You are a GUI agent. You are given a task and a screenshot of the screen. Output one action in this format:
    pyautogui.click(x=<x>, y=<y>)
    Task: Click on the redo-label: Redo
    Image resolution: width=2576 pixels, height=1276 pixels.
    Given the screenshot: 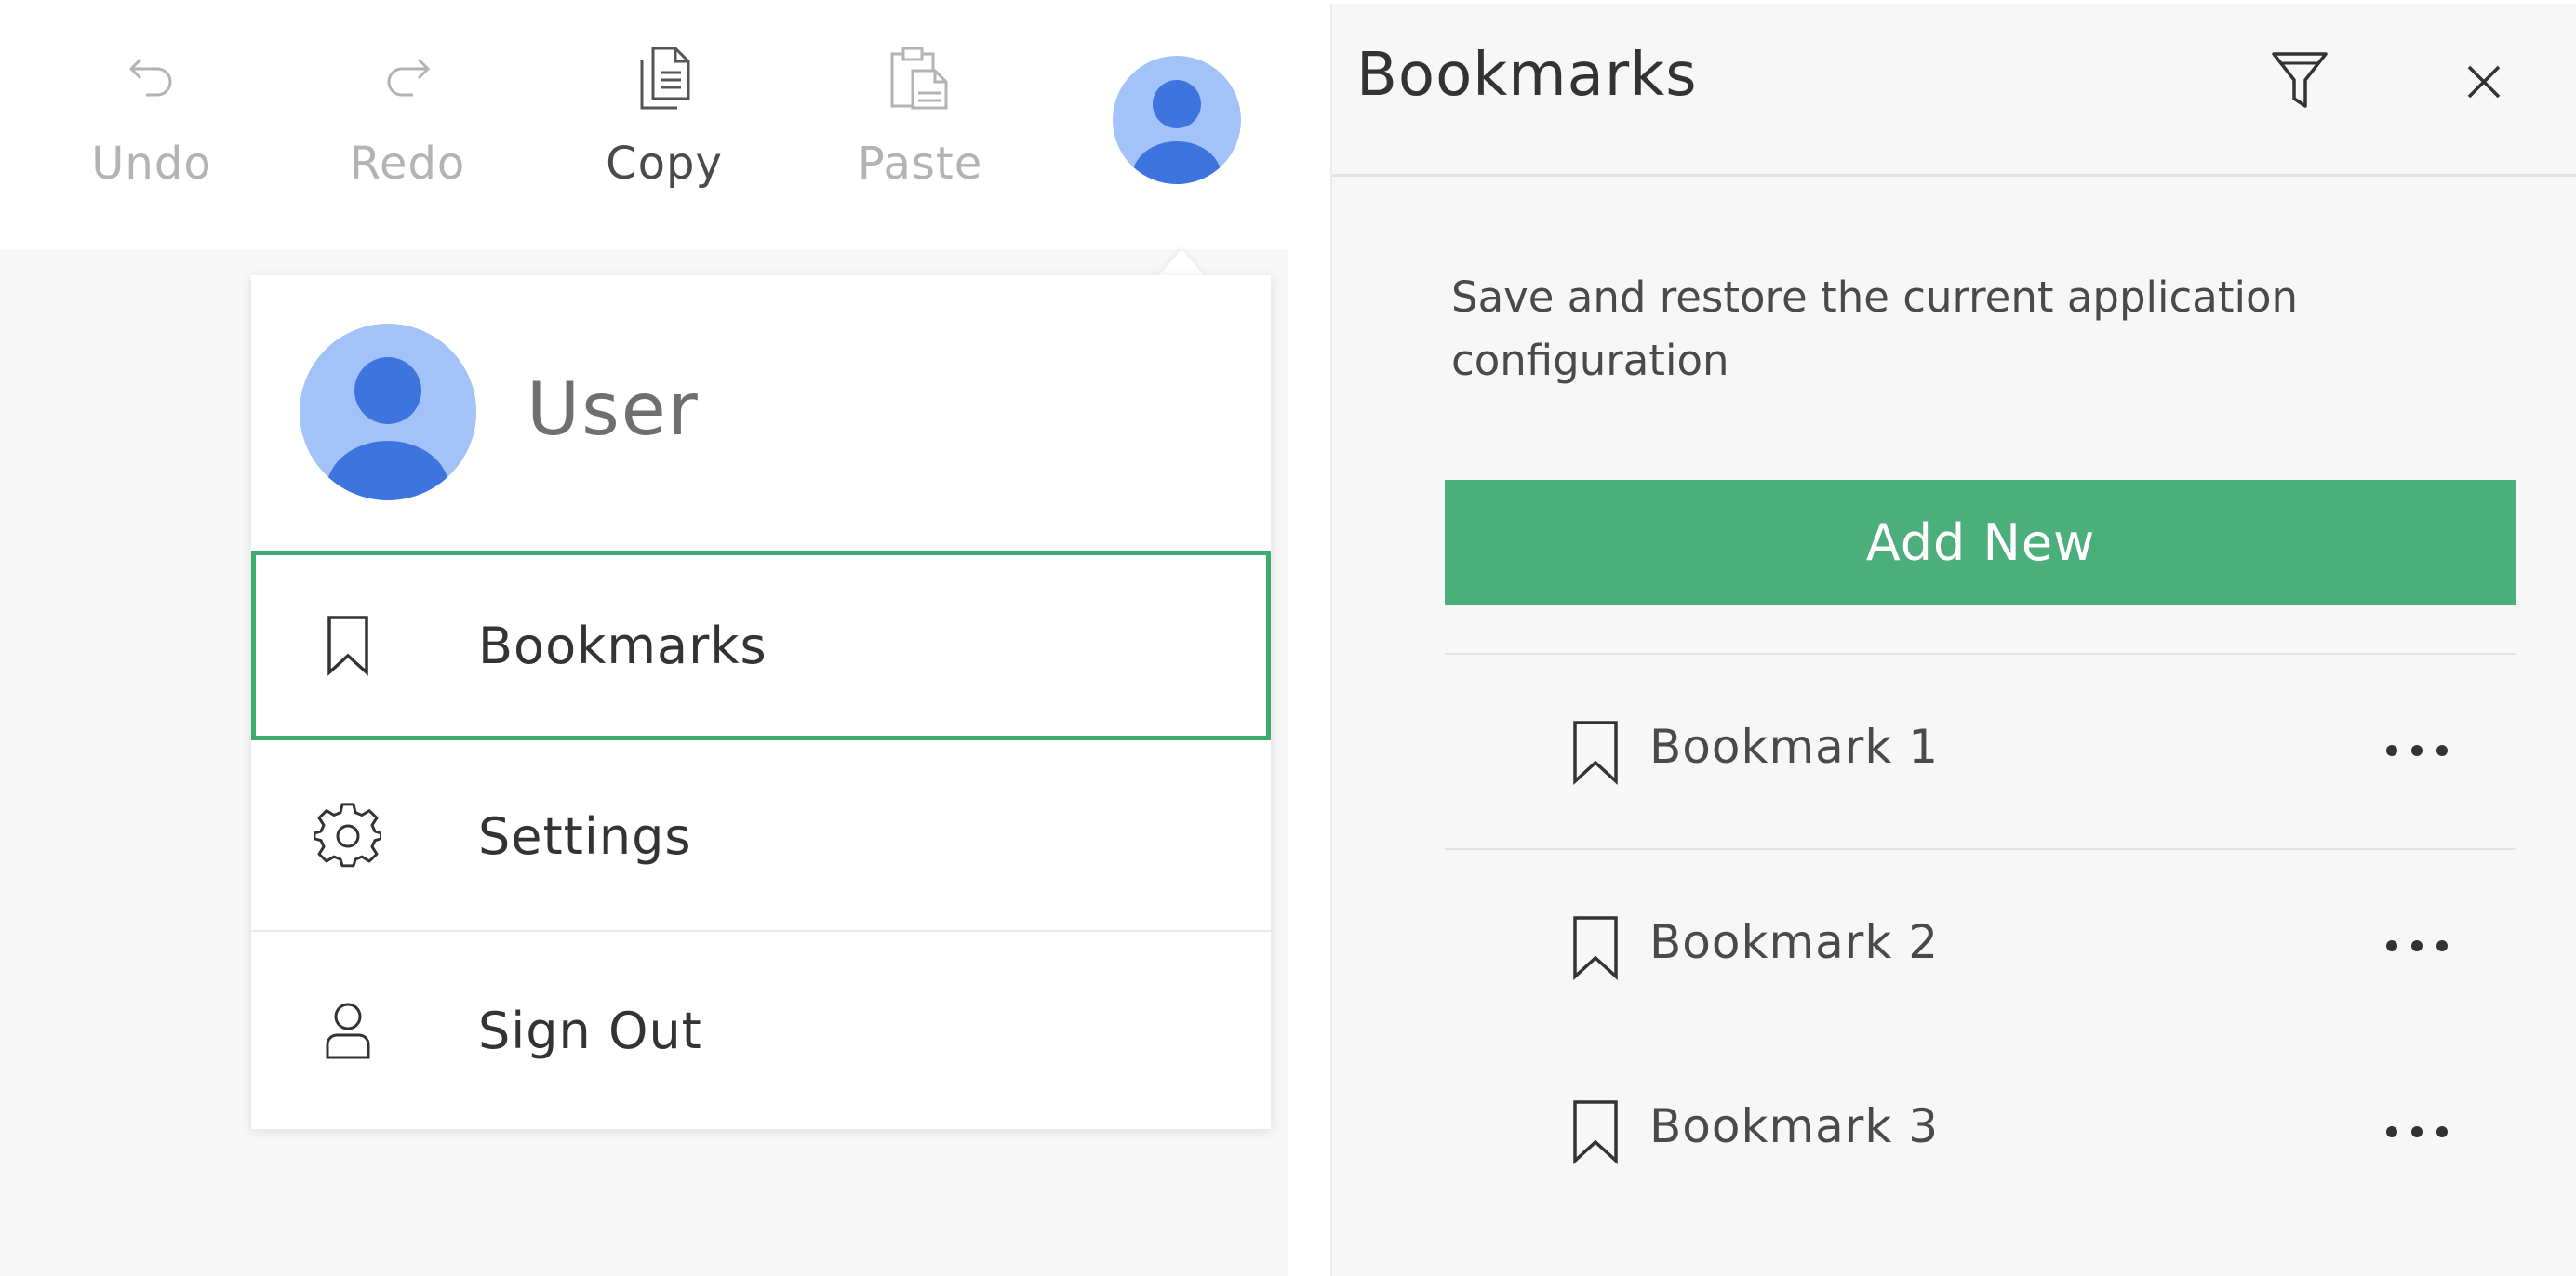 What is the action you would take?
    pyautogui.click(x=407, y=164)
    